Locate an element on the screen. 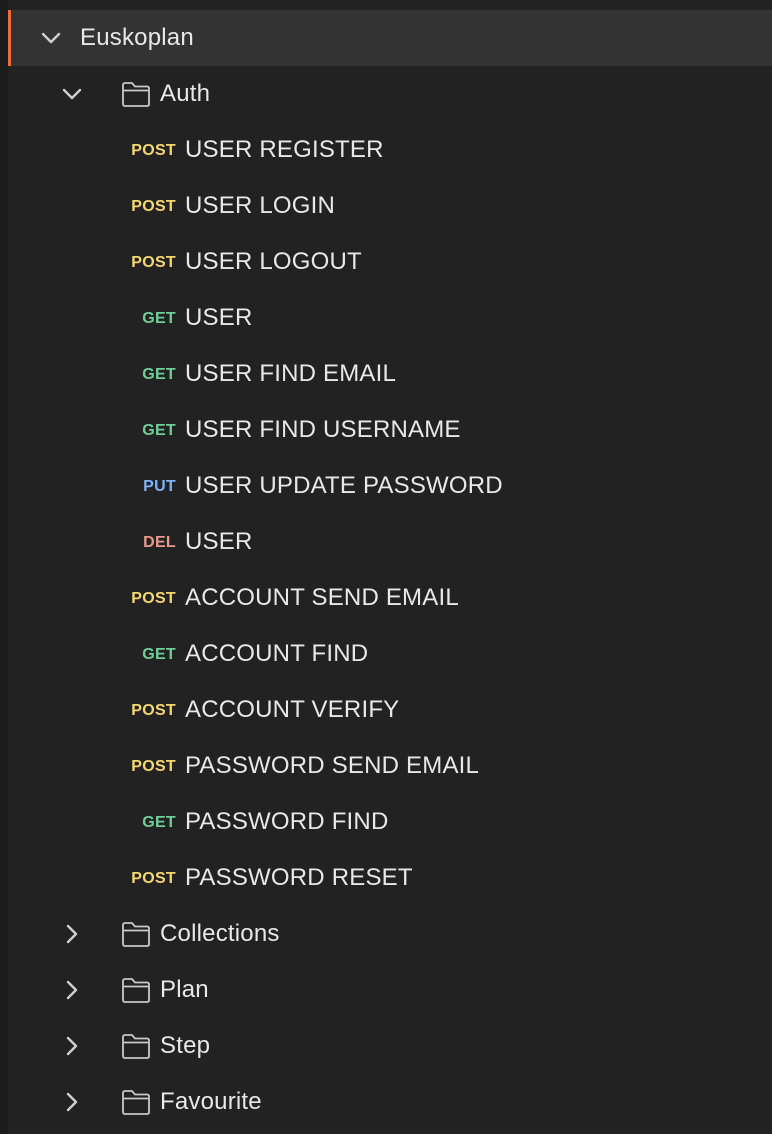  folder-name: Step is located at coordinates (185, 1045).